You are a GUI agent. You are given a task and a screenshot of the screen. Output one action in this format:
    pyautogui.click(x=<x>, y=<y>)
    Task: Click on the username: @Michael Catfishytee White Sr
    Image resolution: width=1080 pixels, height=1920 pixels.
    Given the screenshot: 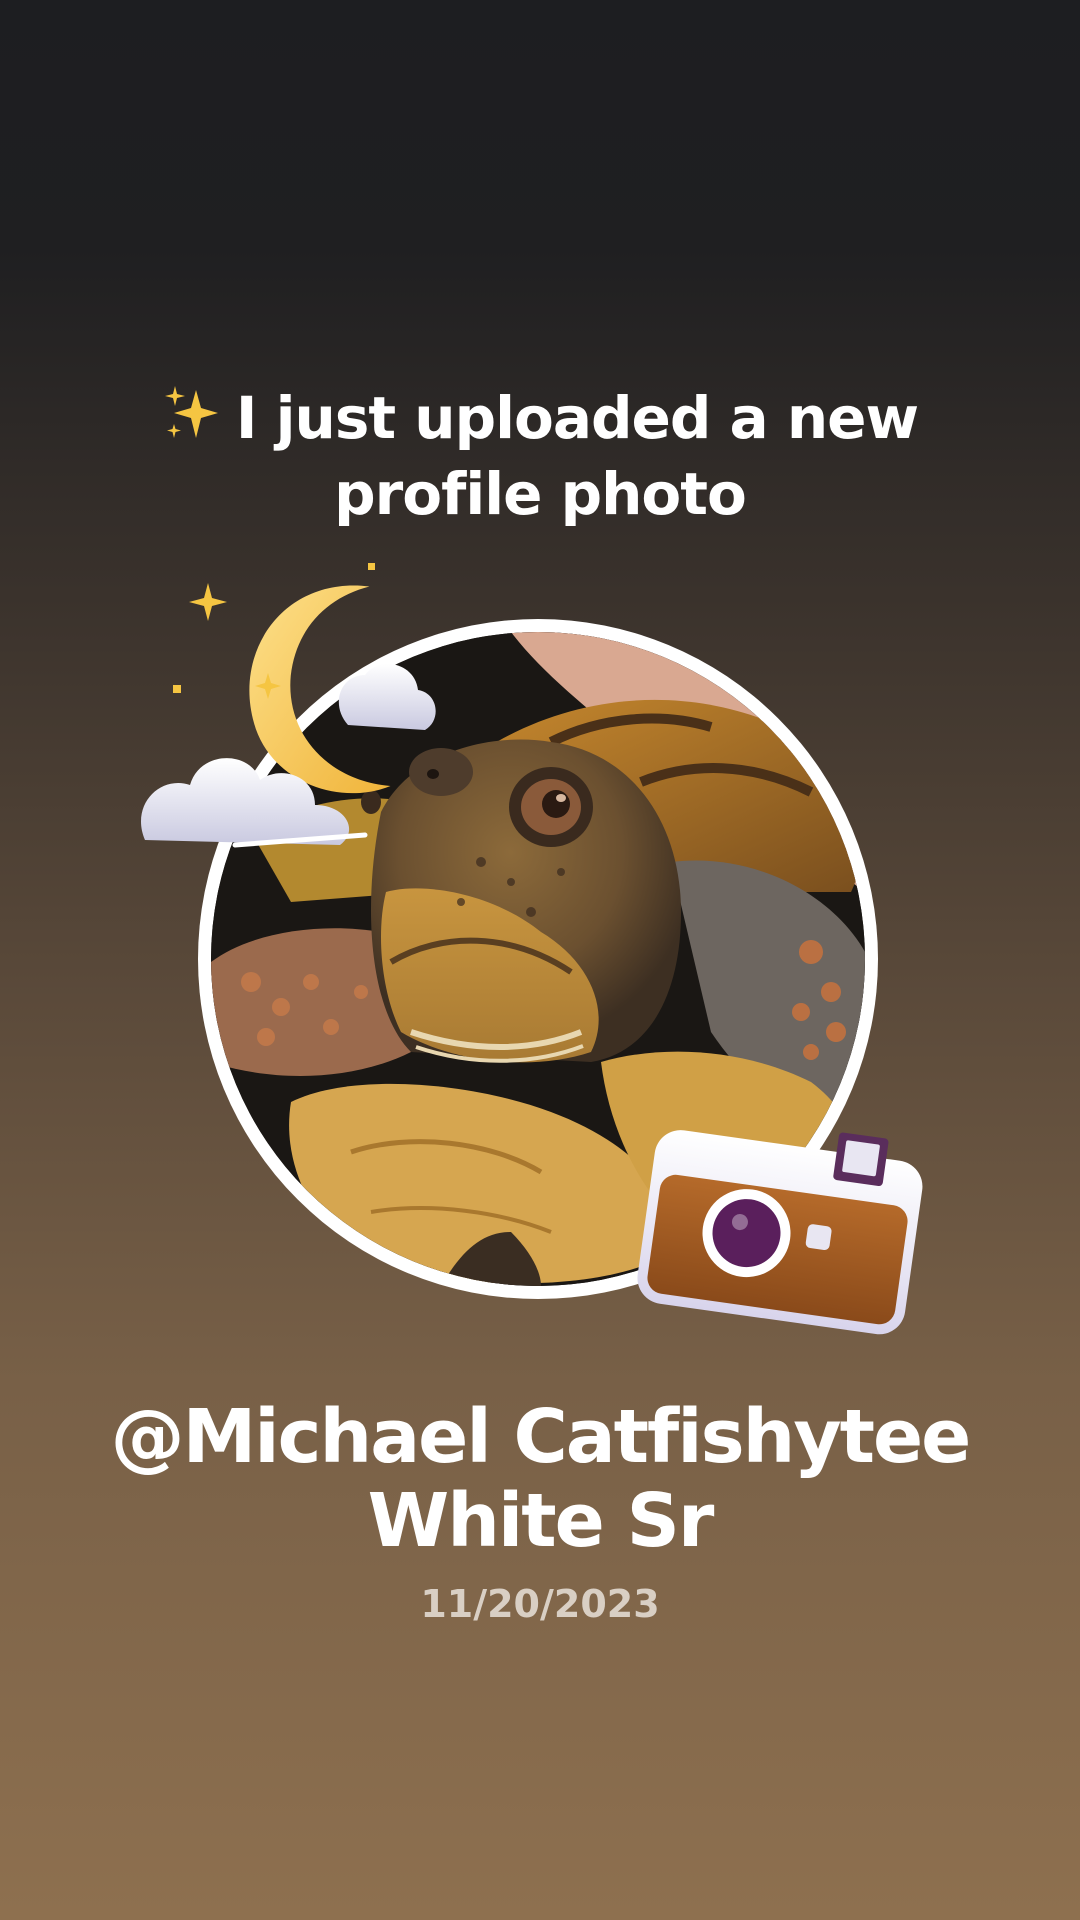 What is the action you would take?
    pyautogui.click(x=540, y=1479)
    